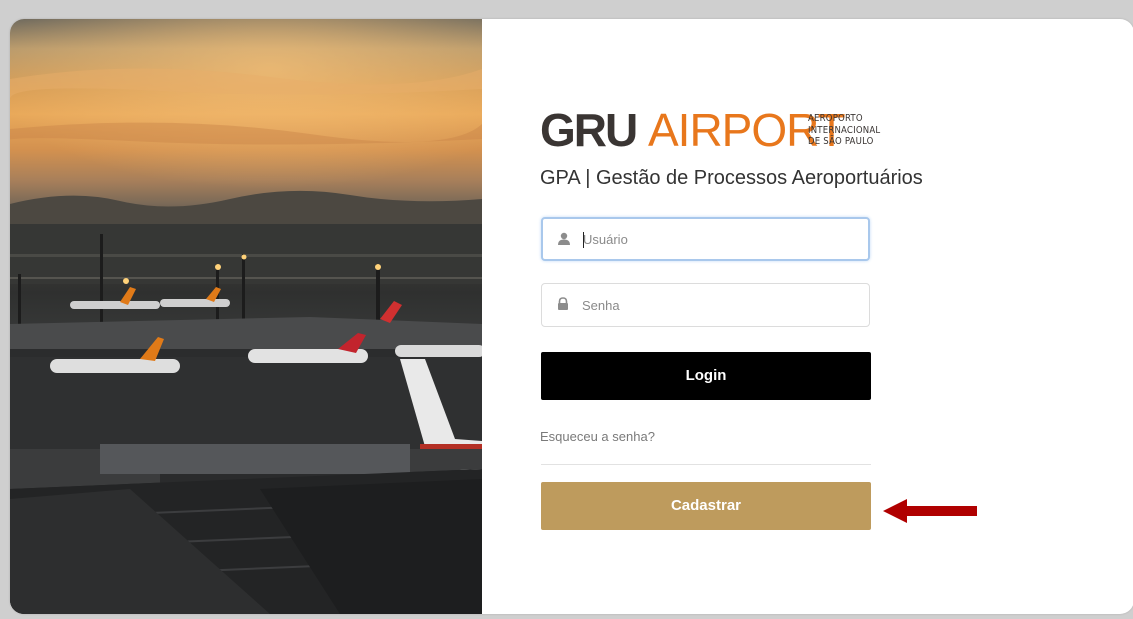 This screenshot has width=1133, height=619. I want to click on logo-subtitle-line: INTERNACIONAL, so click(844, 130).